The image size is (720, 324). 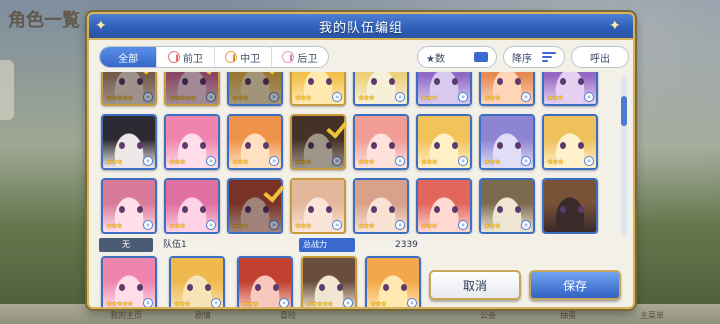 I want to click on tab-middle: 中卫, so click(x=243, y=57).